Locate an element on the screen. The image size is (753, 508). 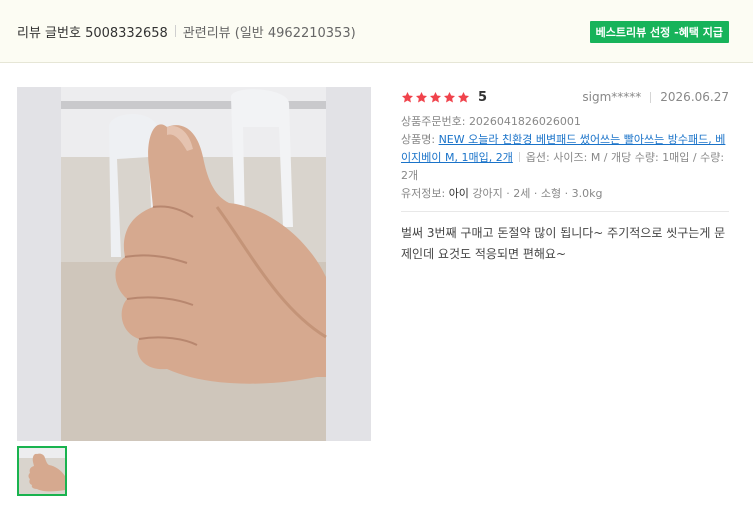
star-rating is located at coordinates (435, 97).